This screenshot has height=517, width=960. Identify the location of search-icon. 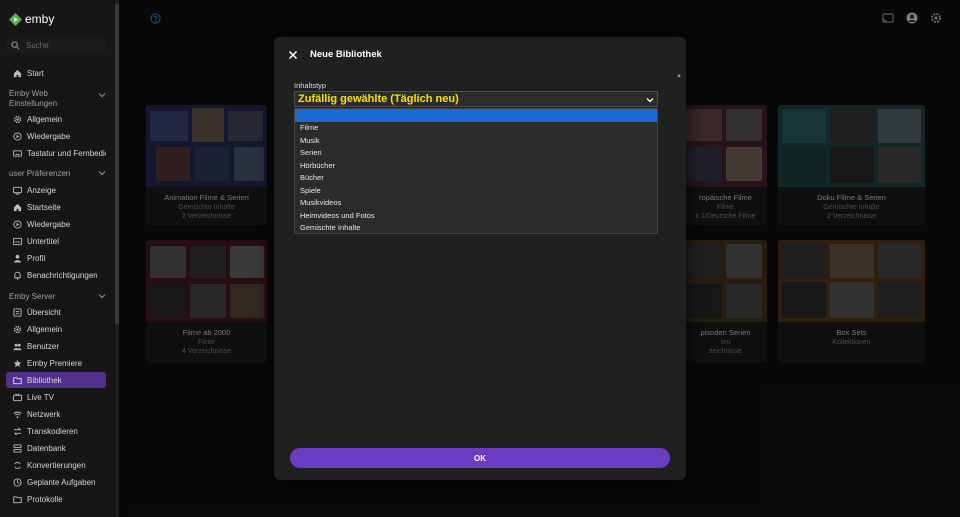
(15, 45).